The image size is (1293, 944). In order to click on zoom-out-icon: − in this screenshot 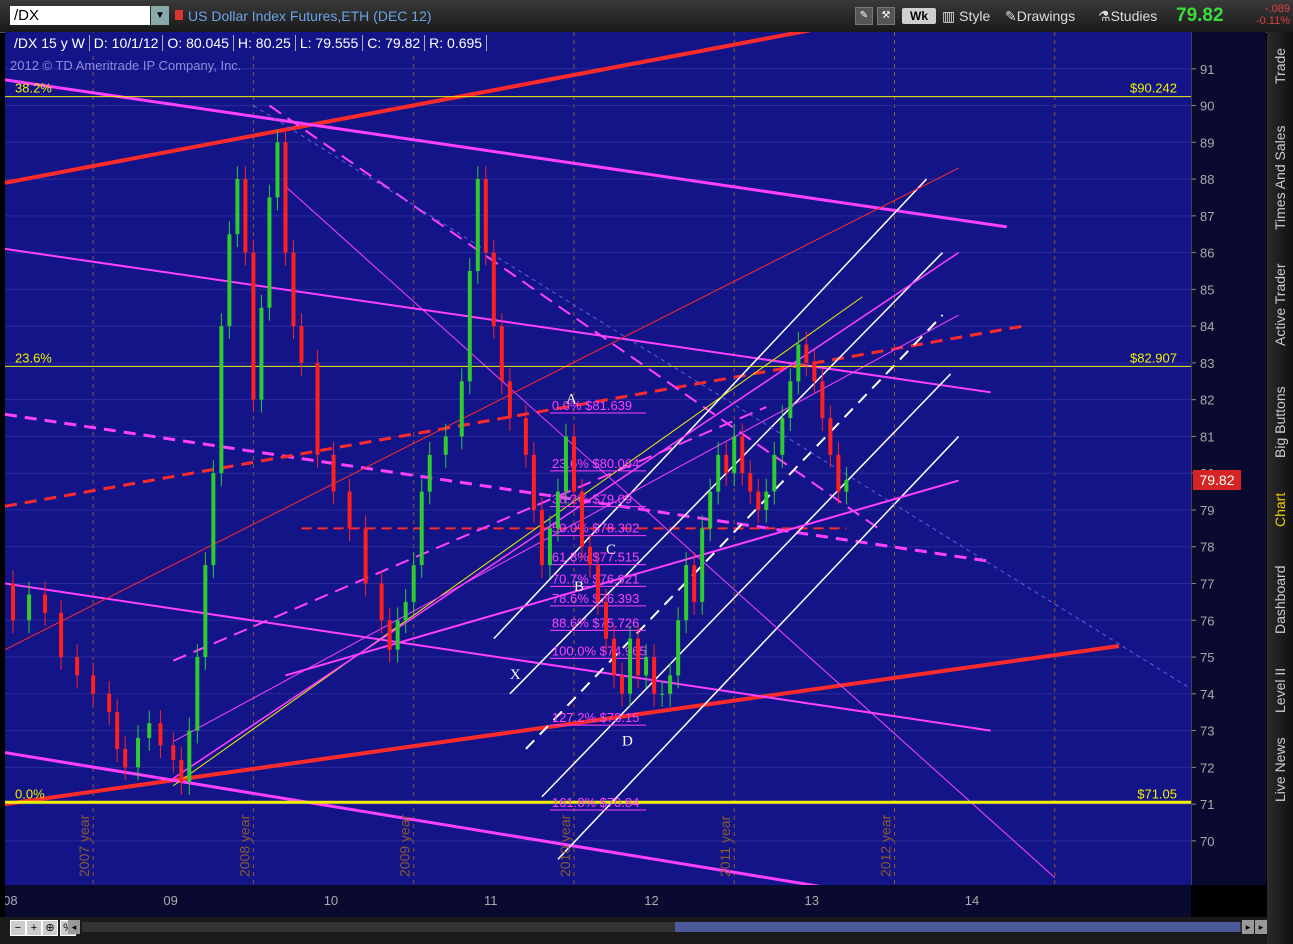, I will do `click(18, 928)`.